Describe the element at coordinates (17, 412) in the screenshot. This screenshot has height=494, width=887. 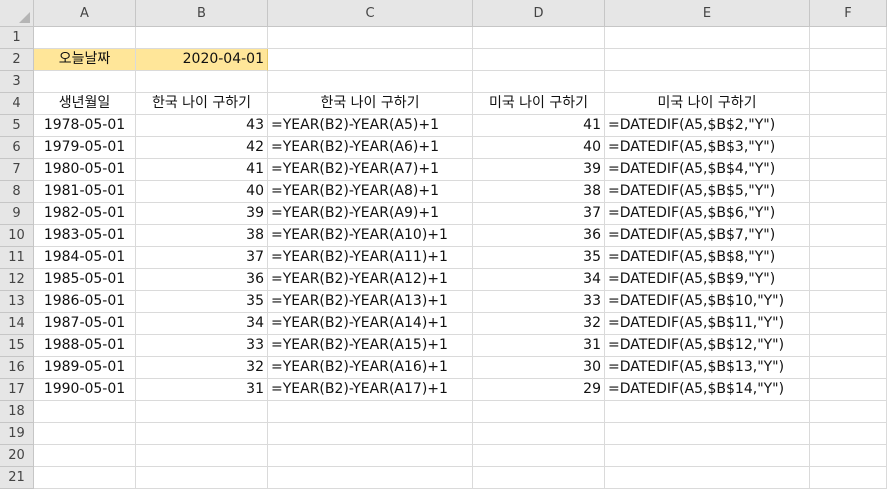
I see `row-header-18: 18` at that location.